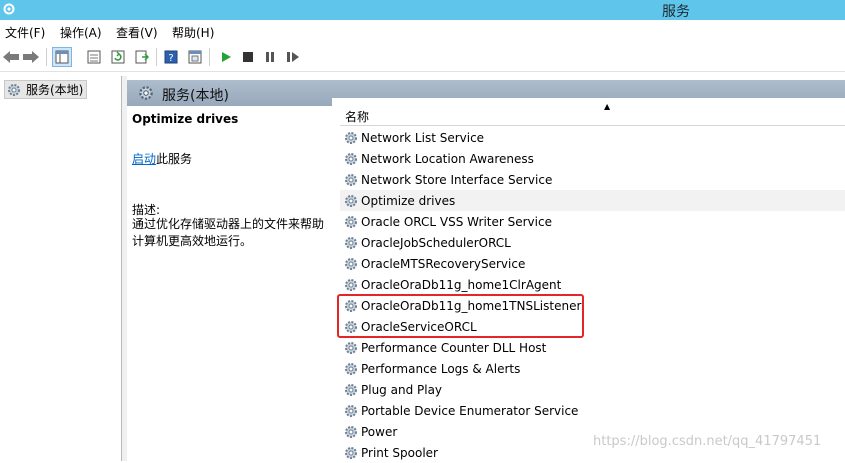  What do you see at coordinates (193, 32) in the screenshot?
I see `menu-help: 帮助(H)` at bounding box center [193, 32].